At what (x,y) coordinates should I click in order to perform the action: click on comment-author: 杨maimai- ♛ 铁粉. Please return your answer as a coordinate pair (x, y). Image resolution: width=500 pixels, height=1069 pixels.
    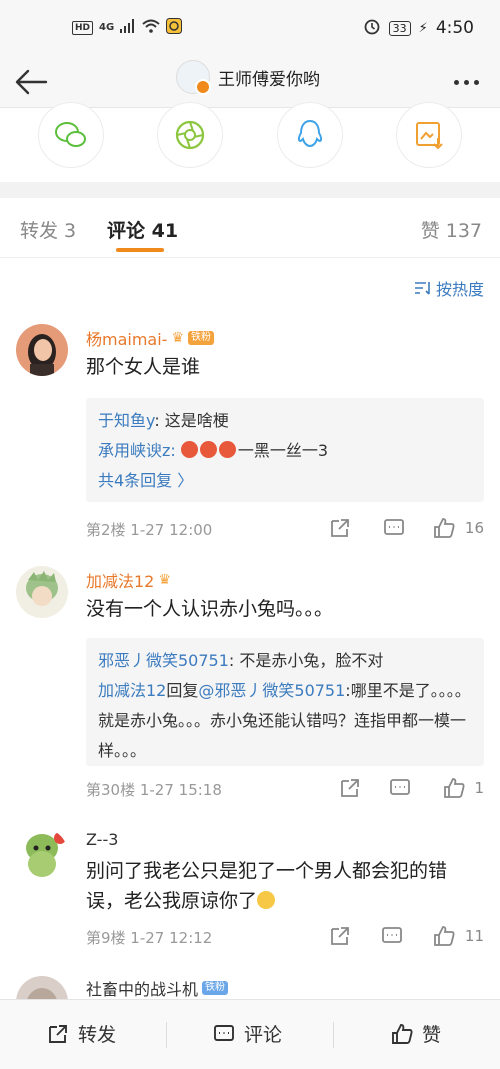
    Looking at the image, I should click on (150, 338).